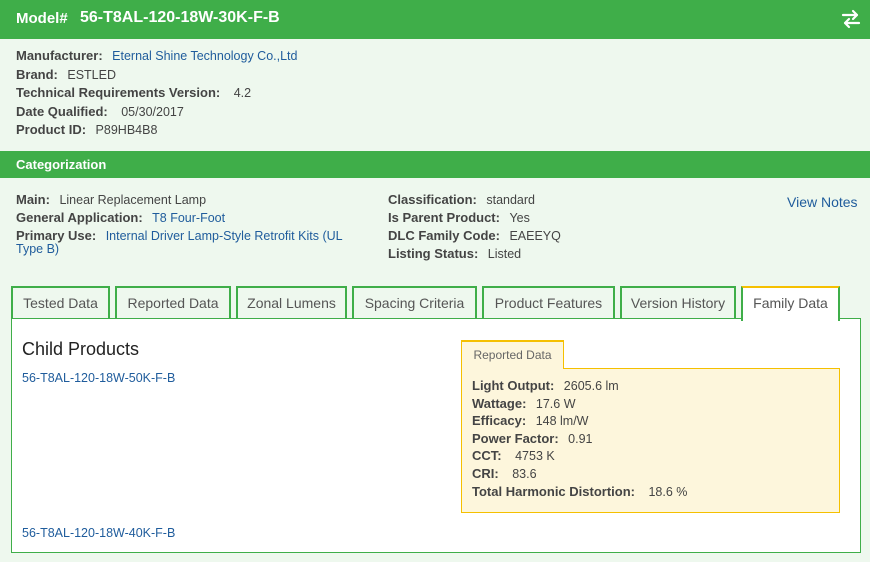 The image size is (870, 562). What do you see at coordinates (42, 18) in the screenshot?
I see `model-label: Model#` at bounding box center [42, 18].